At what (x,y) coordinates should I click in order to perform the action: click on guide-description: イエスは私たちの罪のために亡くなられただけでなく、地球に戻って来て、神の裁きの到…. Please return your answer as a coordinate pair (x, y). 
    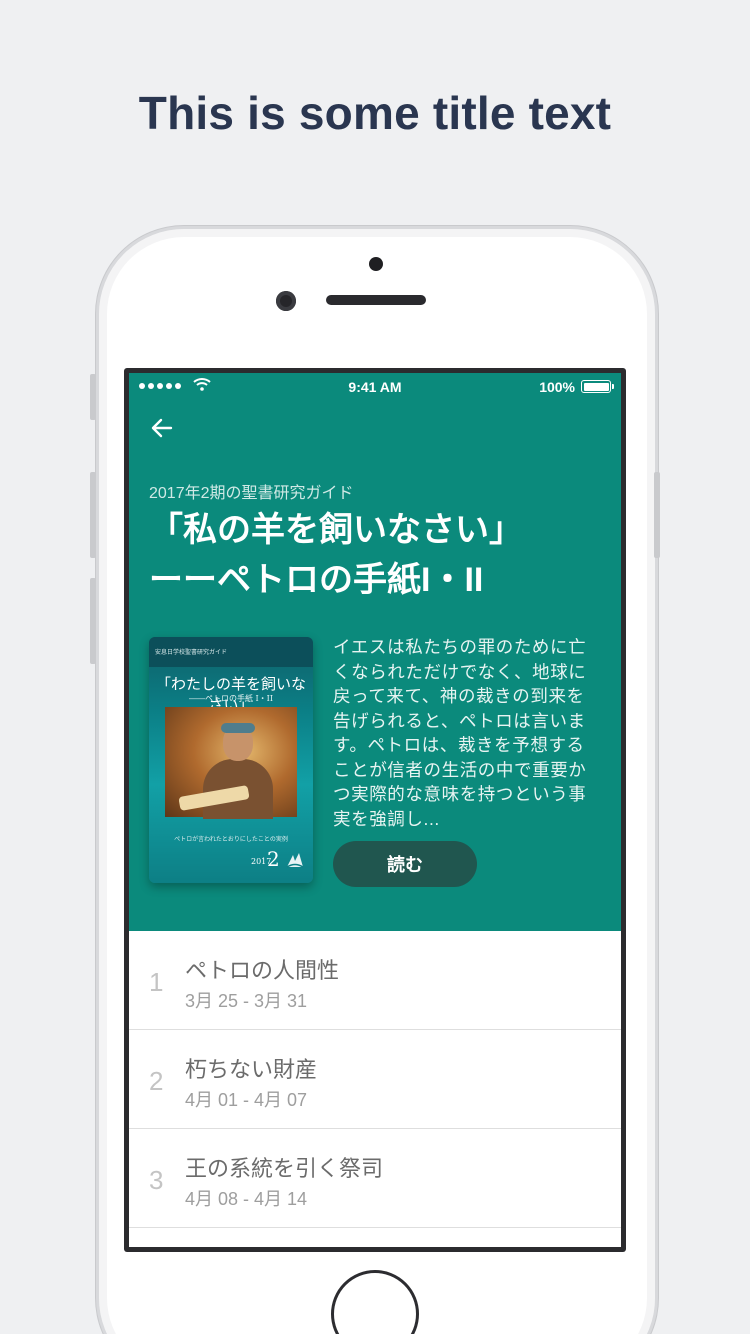
    Looking at the image, I should click on (460, 733).